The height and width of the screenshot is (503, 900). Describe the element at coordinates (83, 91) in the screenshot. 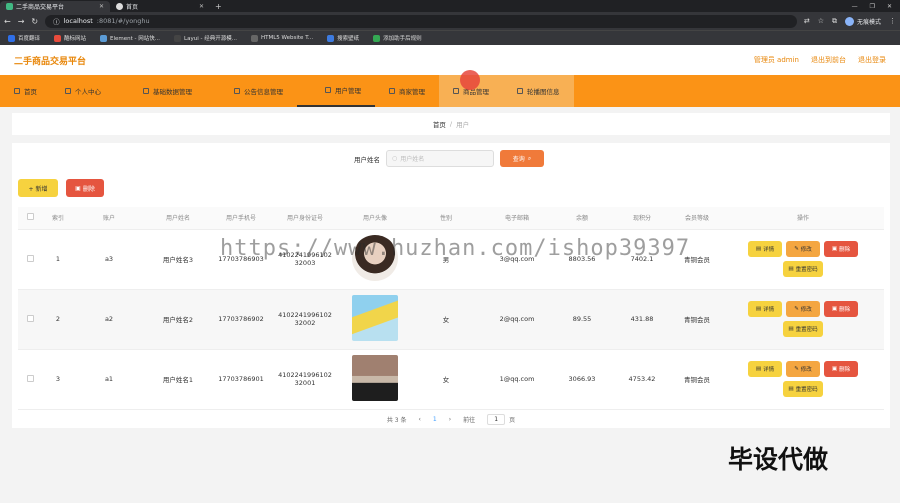

I see `nav-item-profile: 个人中心` at that location.